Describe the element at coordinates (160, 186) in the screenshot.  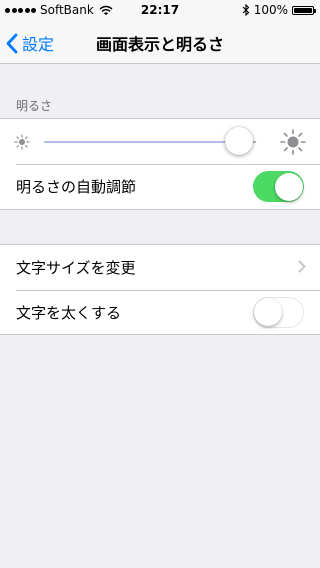
I see `auto-brightness-row: 明るさの自動調節` at that location.